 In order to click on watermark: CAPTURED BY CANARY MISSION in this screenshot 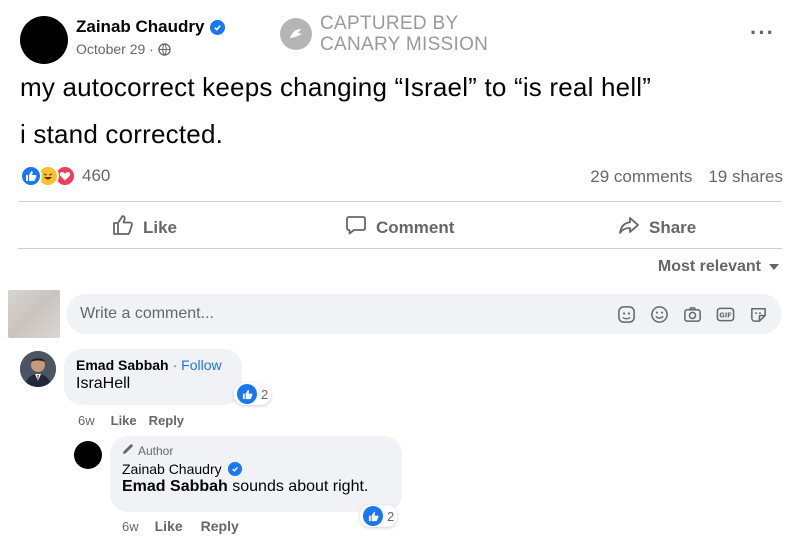, I will do `click(384, 34)`.